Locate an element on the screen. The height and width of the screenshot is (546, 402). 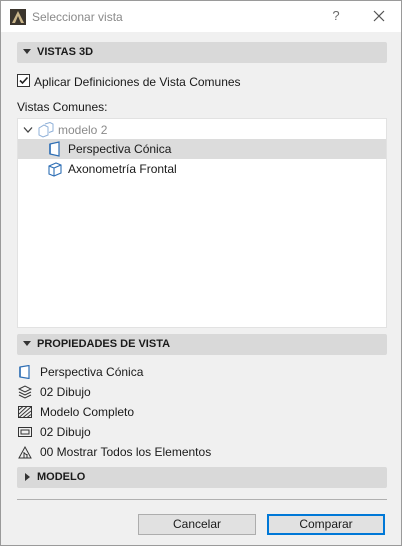
section-label: VISTAS 3D is located at coordinates (65, 52).